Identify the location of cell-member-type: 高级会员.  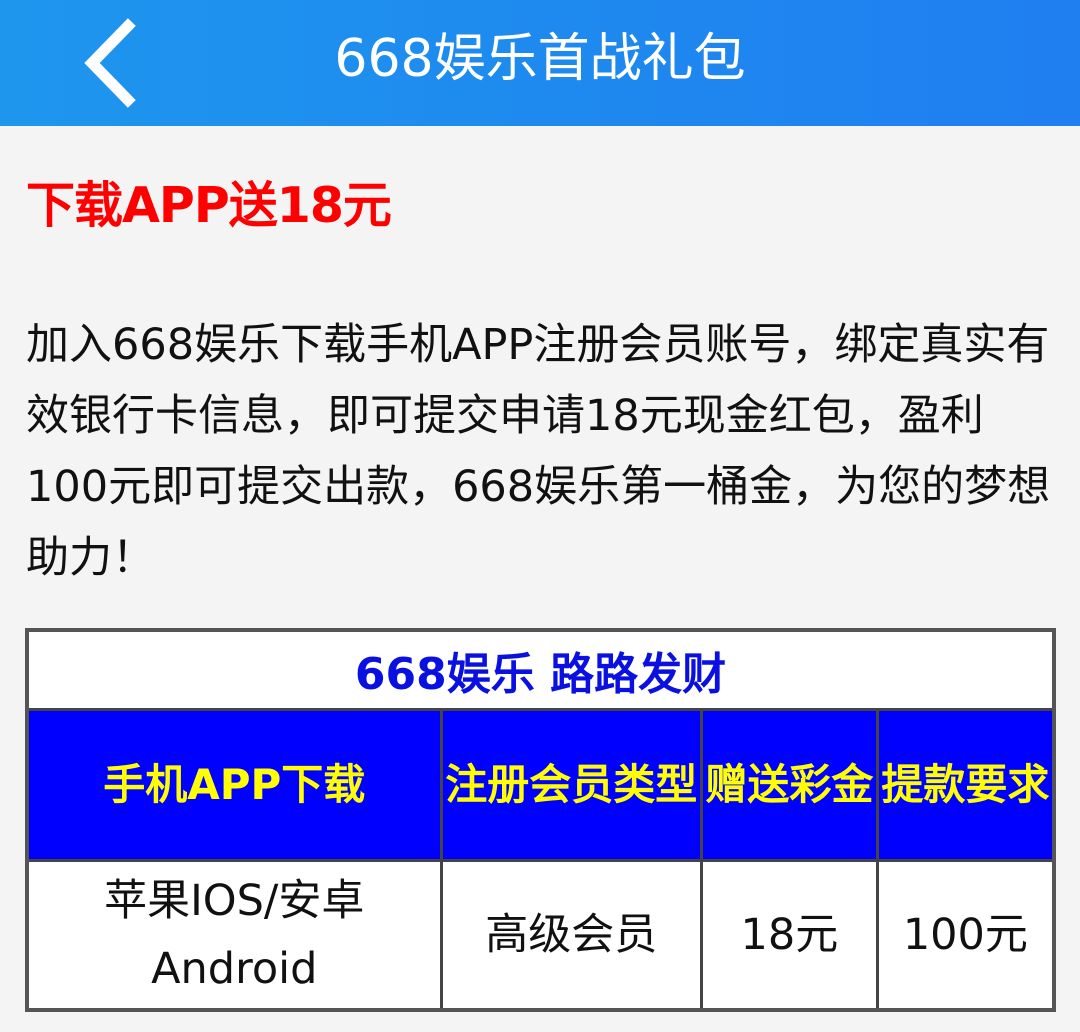
(571, 935).